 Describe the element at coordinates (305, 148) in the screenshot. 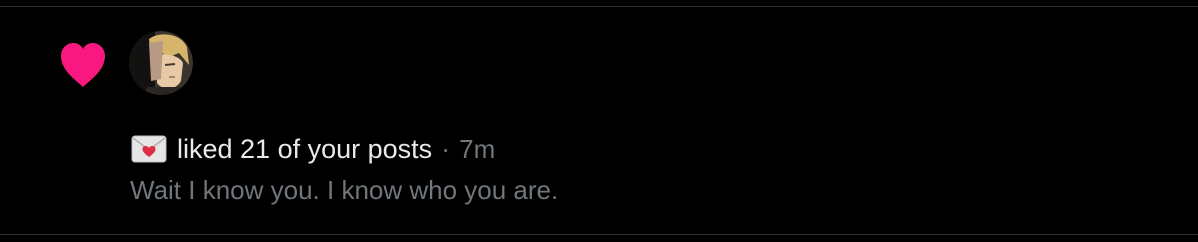

I see `action-text: liked 21 of your posts` at that location.